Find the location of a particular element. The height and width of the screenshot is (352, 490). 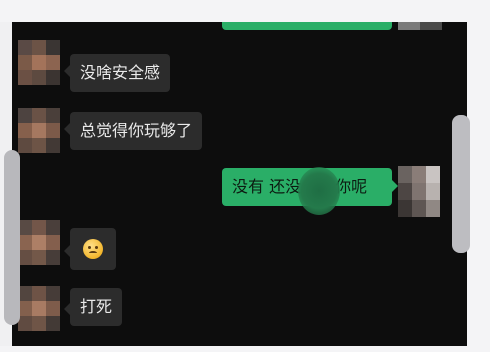

message-bubble-2: 总觉得你玩够了 is located at coordinates (136, 131).